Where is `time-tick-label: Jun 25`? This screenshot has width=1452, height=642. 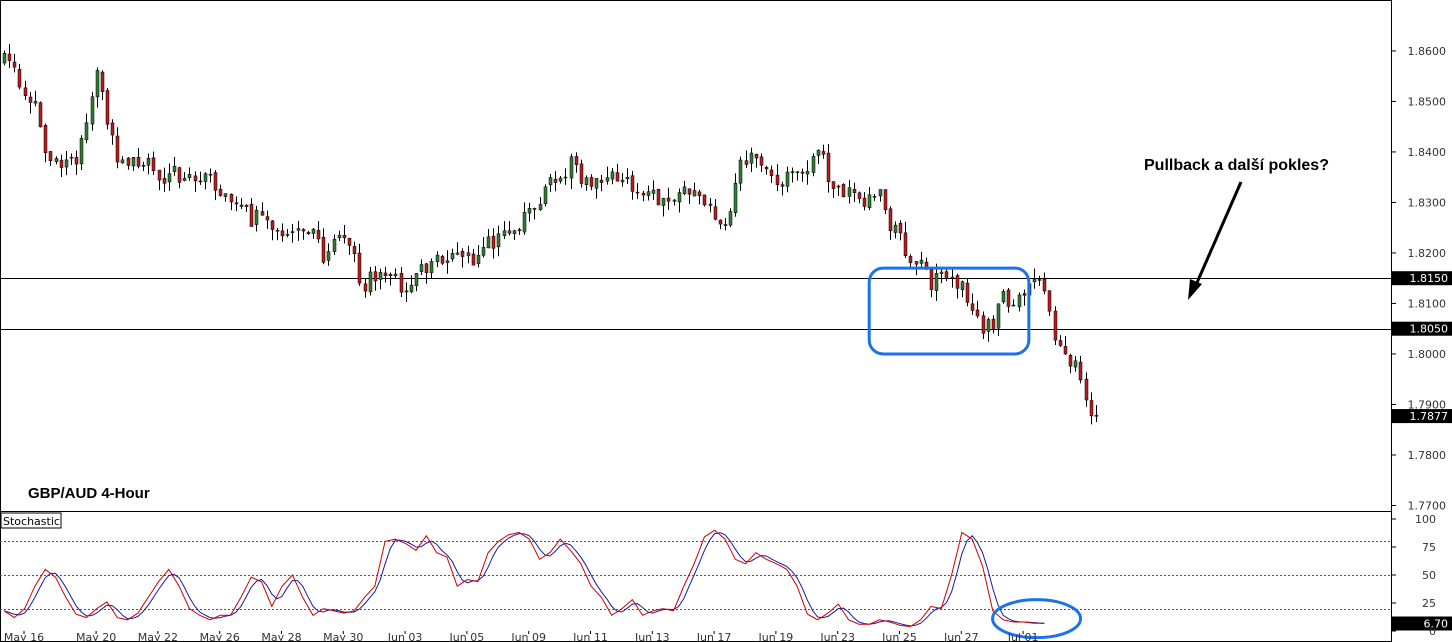
time-tick-label: Jun 25 is located at coordinates (899, 636).